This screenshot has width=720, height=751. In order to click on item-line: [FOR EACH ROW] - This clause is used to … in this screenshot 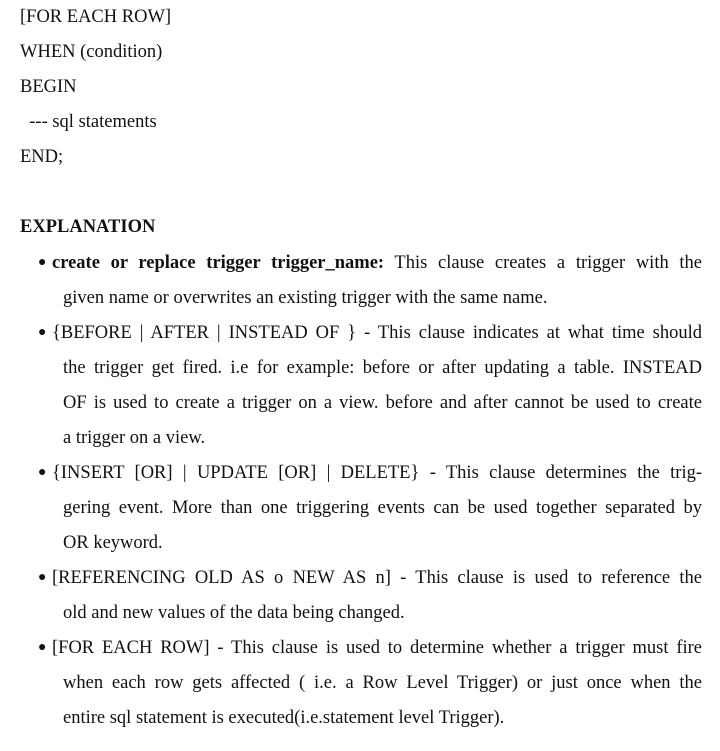, I will do `click(377, 648)`.